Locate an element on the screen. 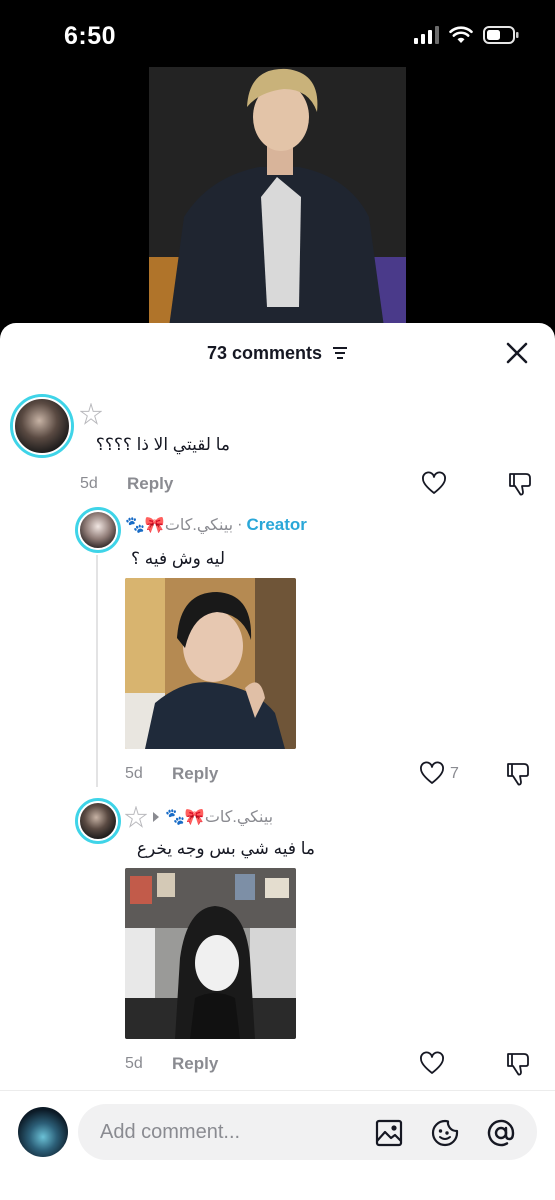 The width and height of the screenshot is (555, 1200). sort-icon is located at coordinates (340, 353).